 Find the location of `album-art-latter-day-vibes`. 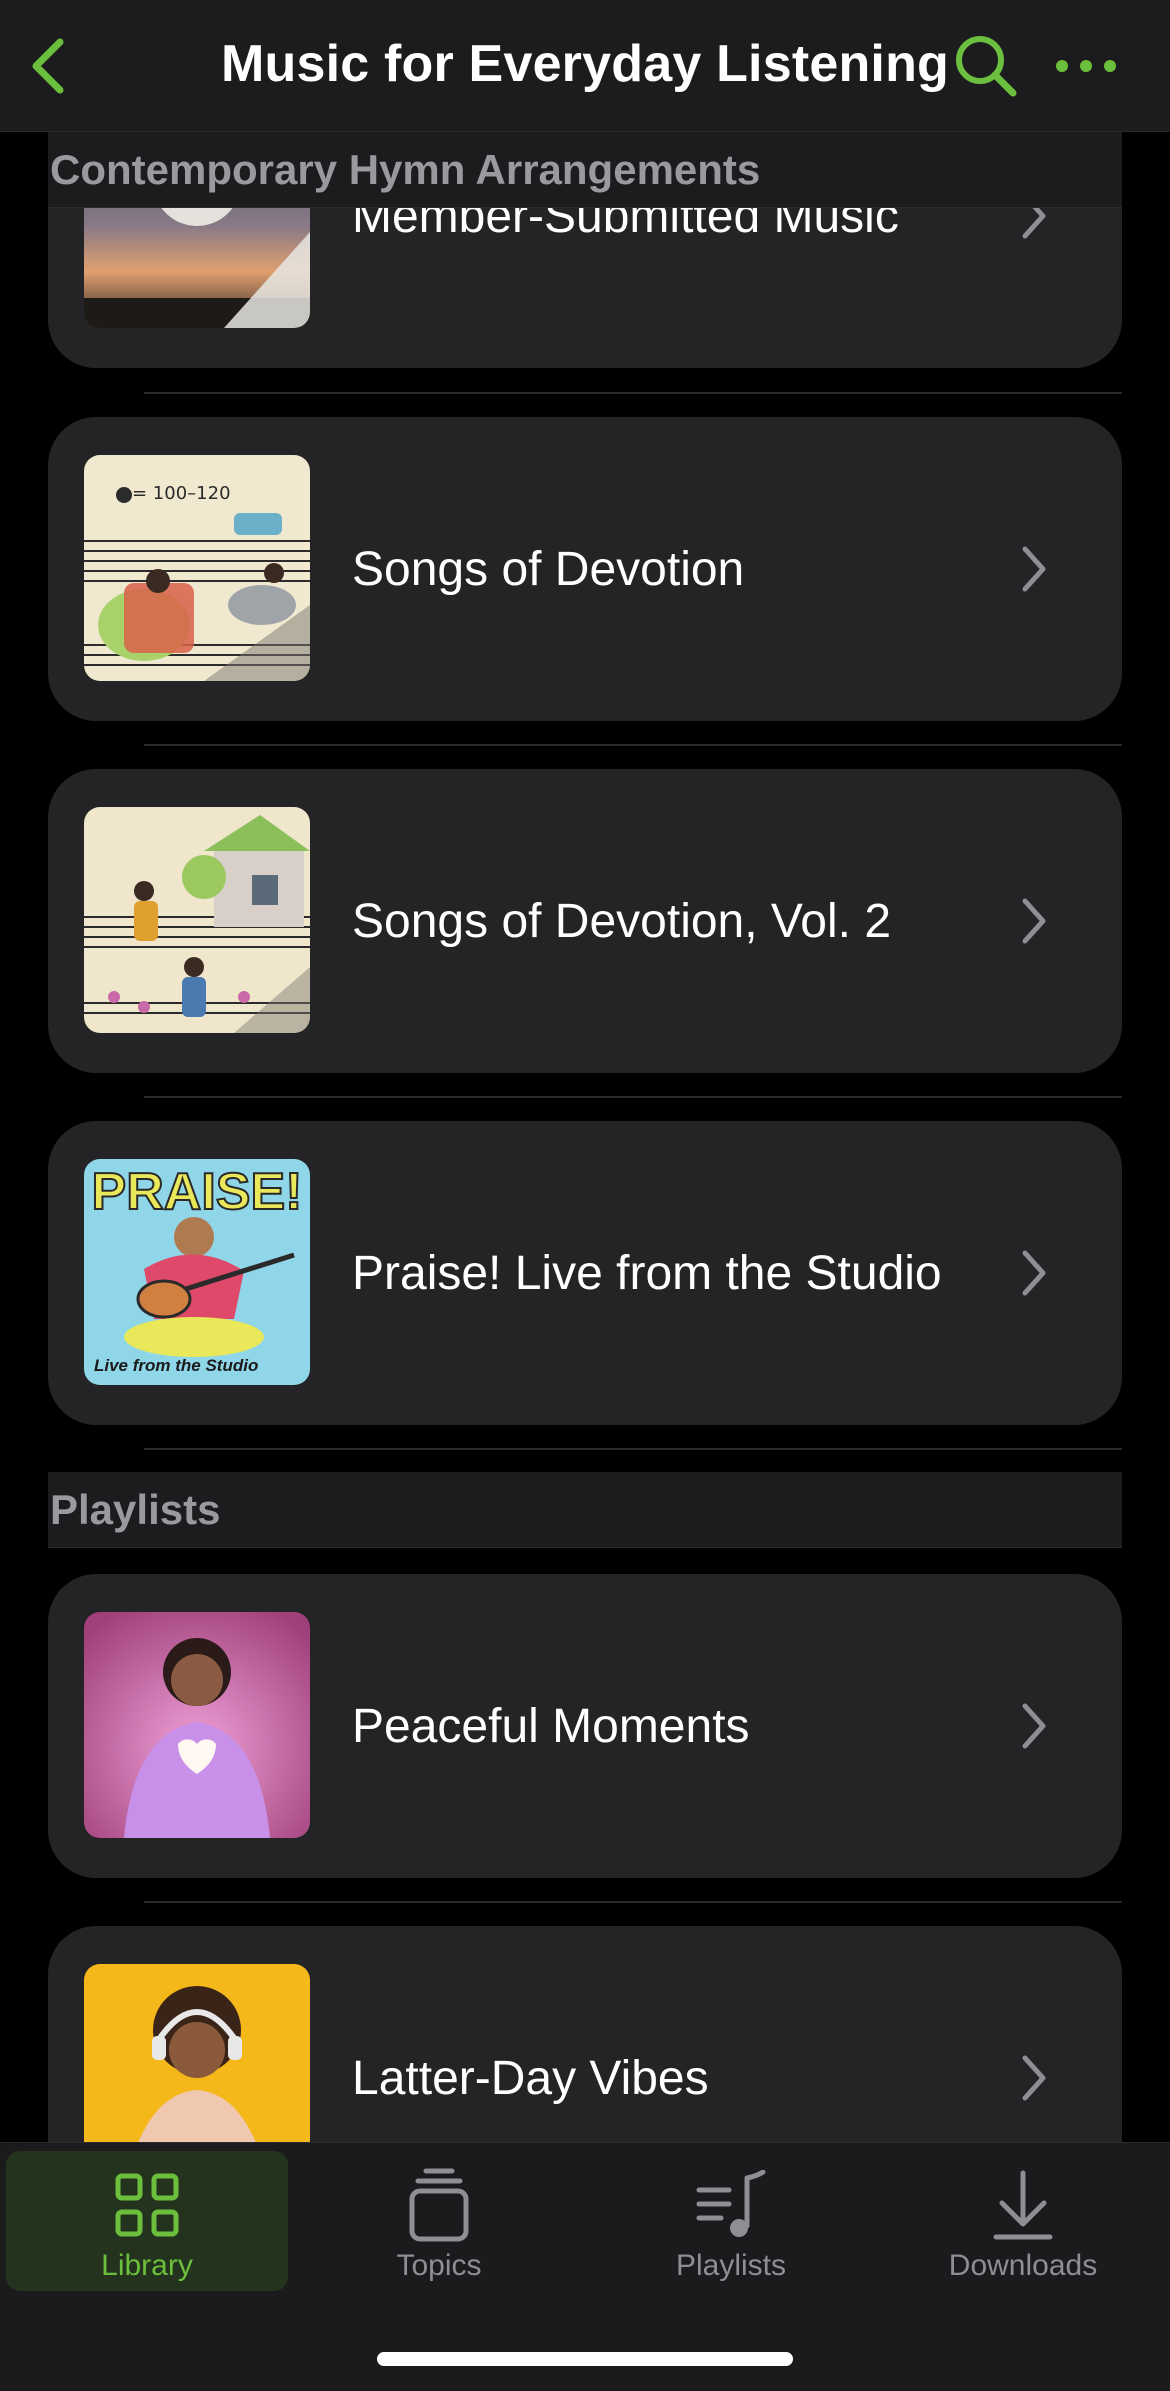

album-art-latter-day-vibes is located at coordinates (197, 2053).